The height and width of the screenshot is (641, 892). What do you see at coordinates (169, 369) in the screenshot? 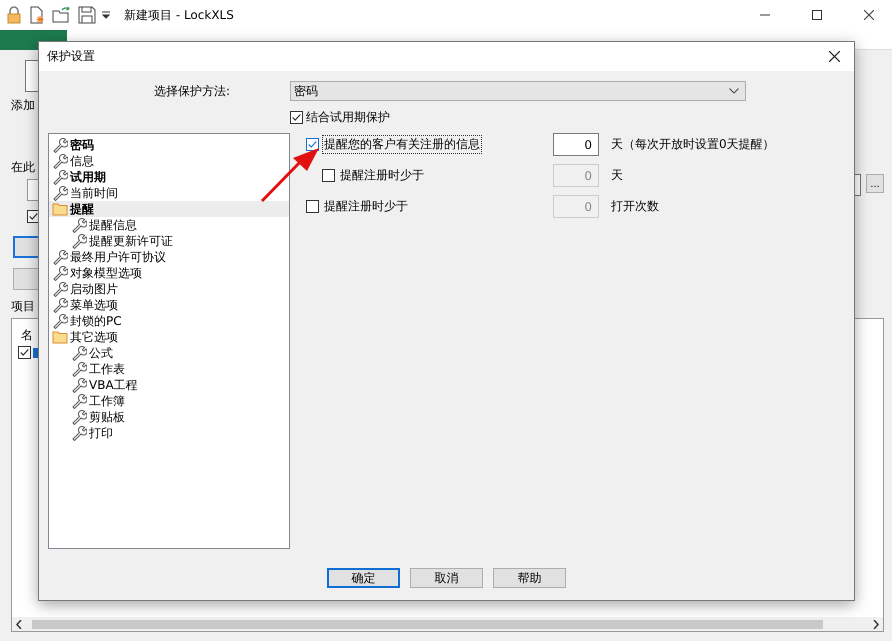
I see `tree-item: 工作表` at bounding box center [169, 369].